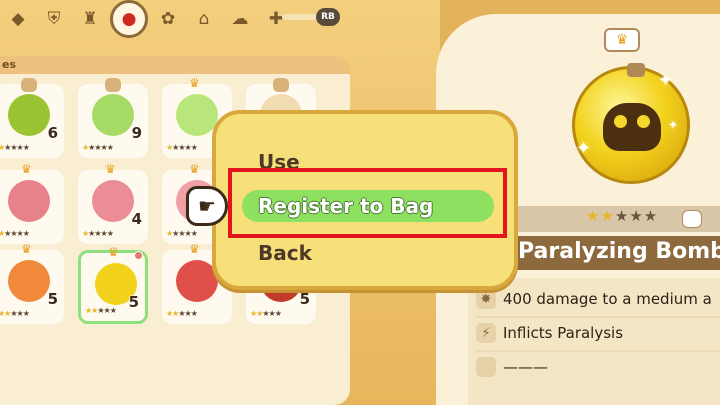 The height and width of the screenshot is (405, 720). Describe the element at coordinates (113, 287) in the screenshot. I see `item-slot-paralyzing-bomb: ♛5★★★★★` at that location.